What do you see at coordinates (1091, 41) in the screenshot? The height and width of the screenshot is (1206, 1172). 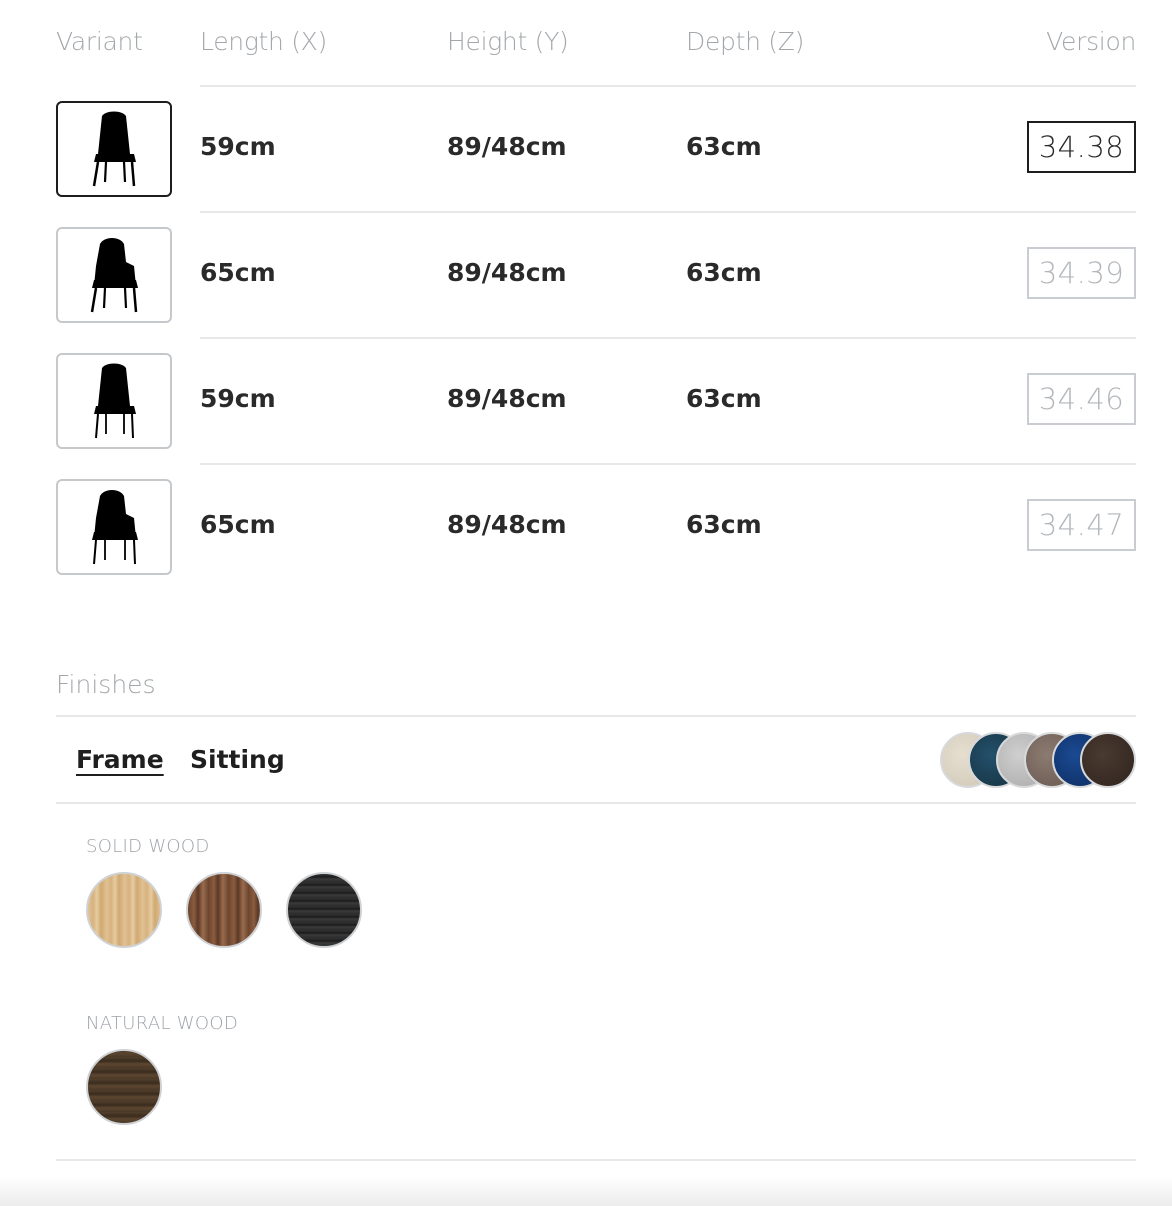 I see `header-version: Version` at bounding box center [1091, 41].